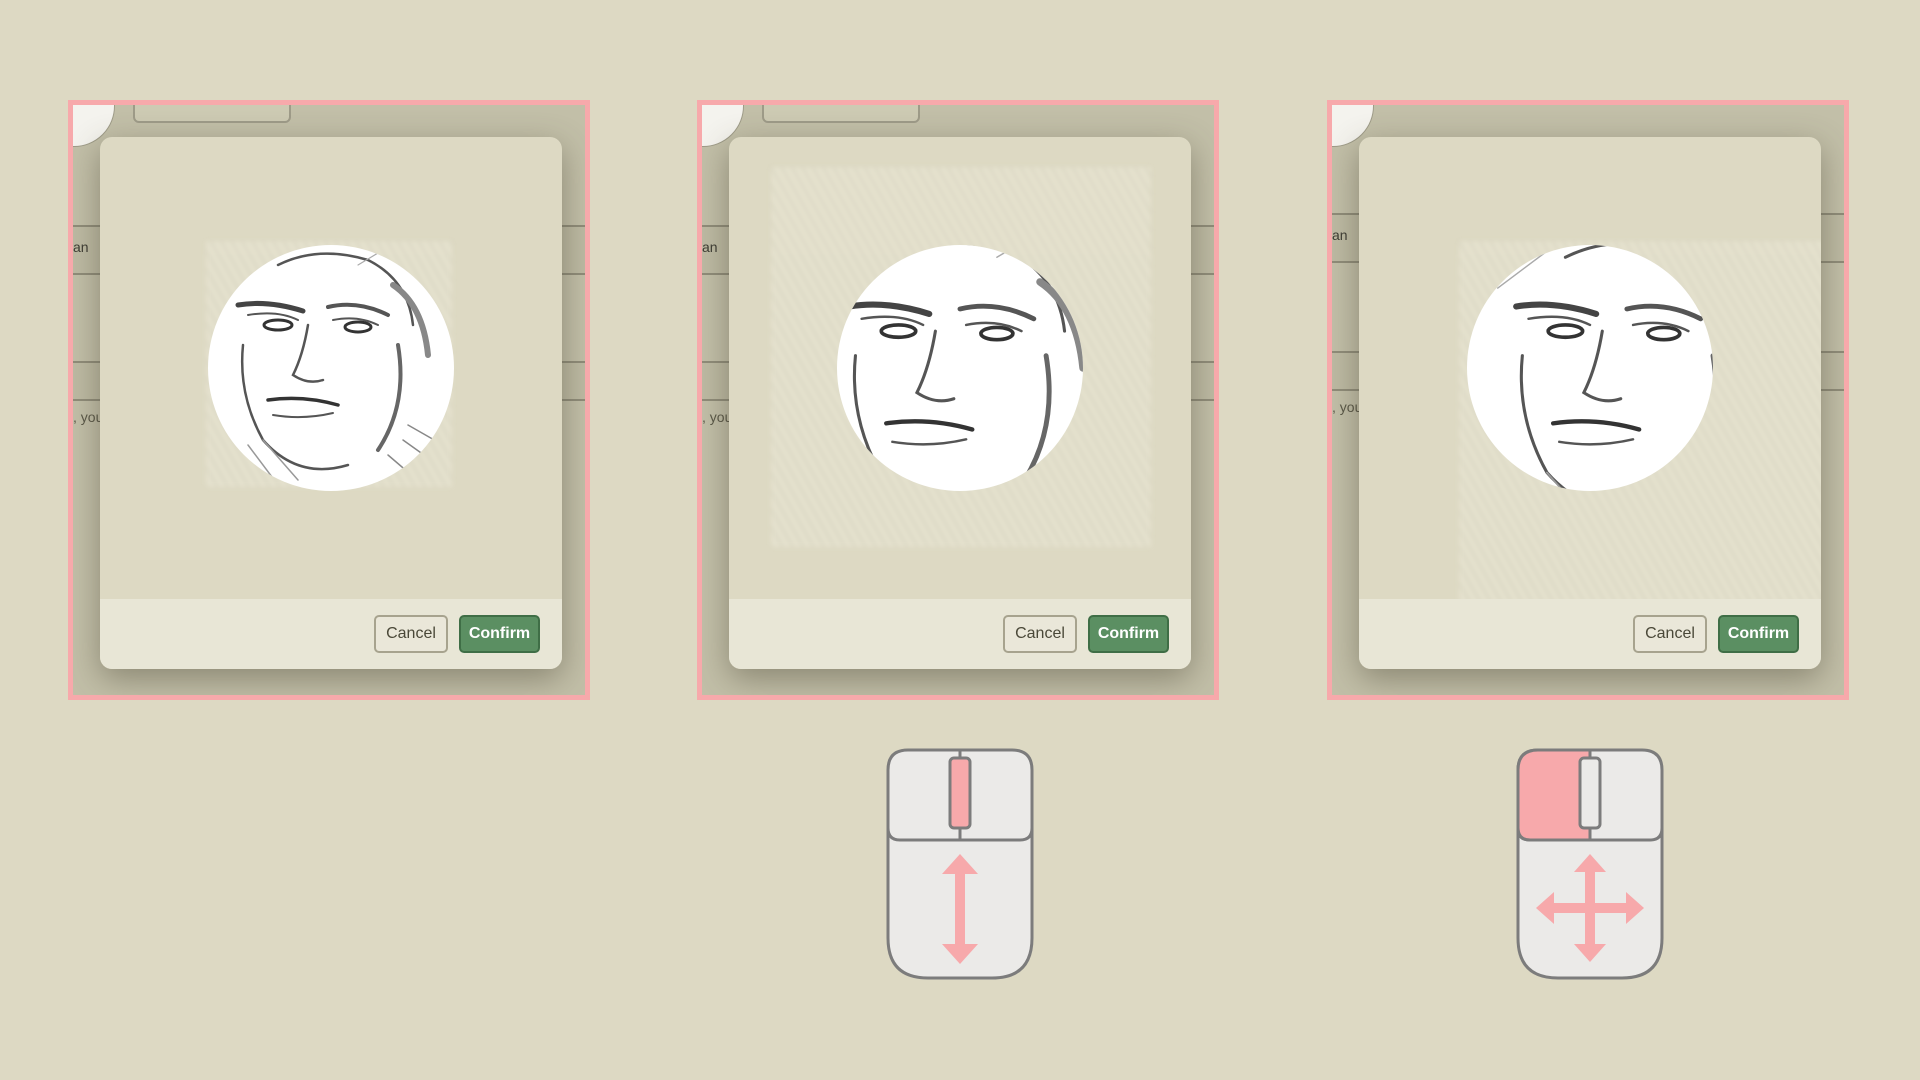 The image size is (1920, 1080). What do you see at coordinates (960, 793) in the screenshot?
I see `scroll-wheel-icon` at bounding box center [960, 793].